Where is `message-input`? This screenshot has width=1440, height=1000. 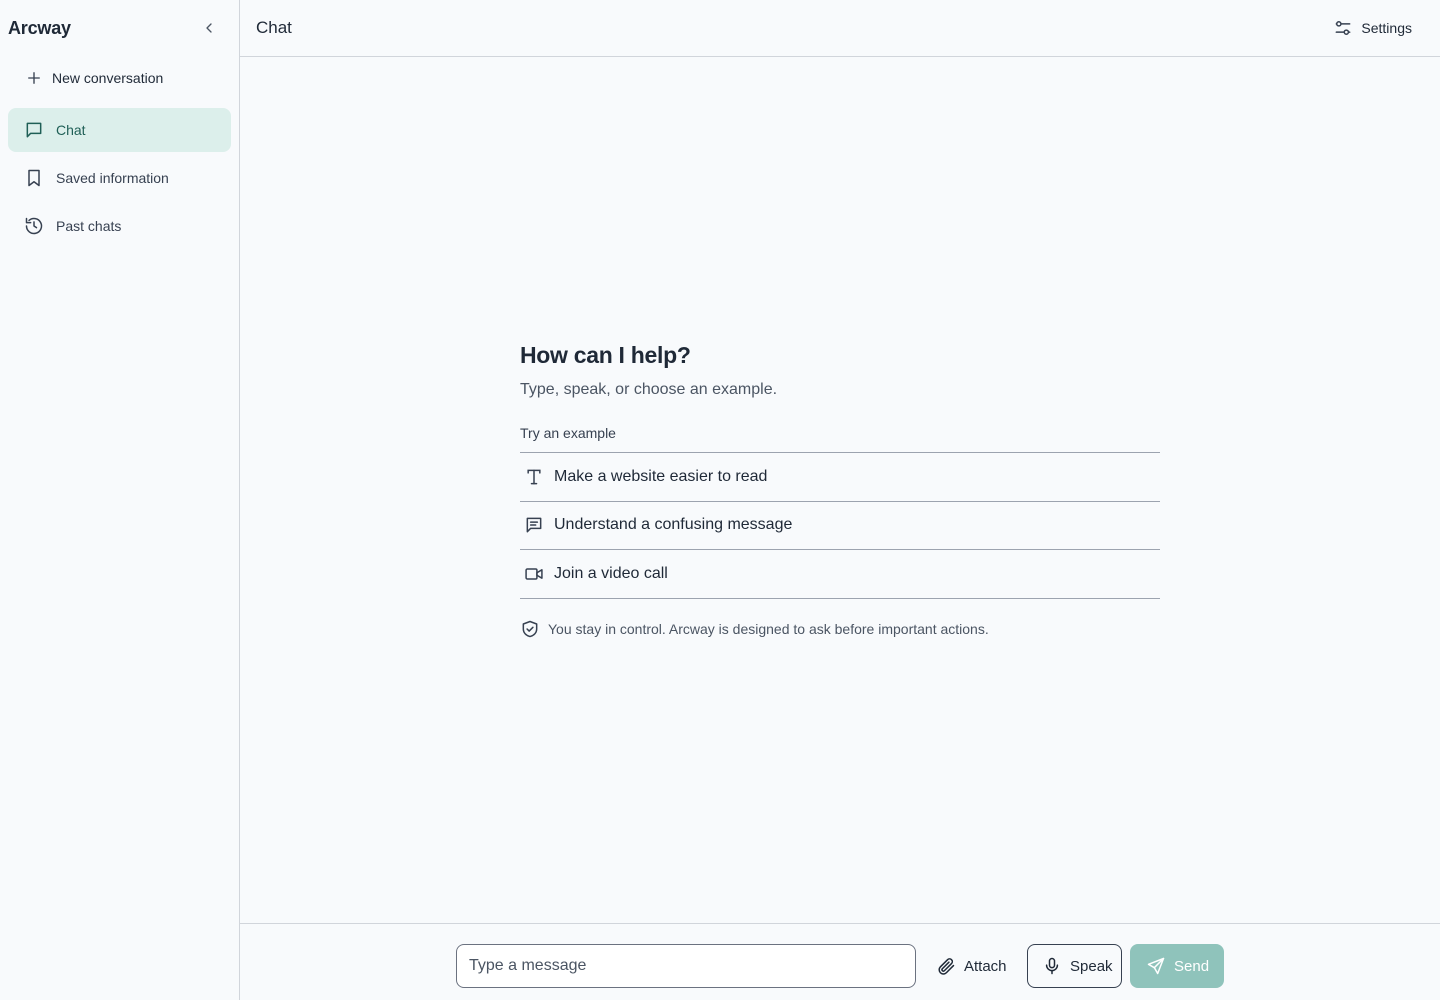
message-input is located at coordinates (686, 966).